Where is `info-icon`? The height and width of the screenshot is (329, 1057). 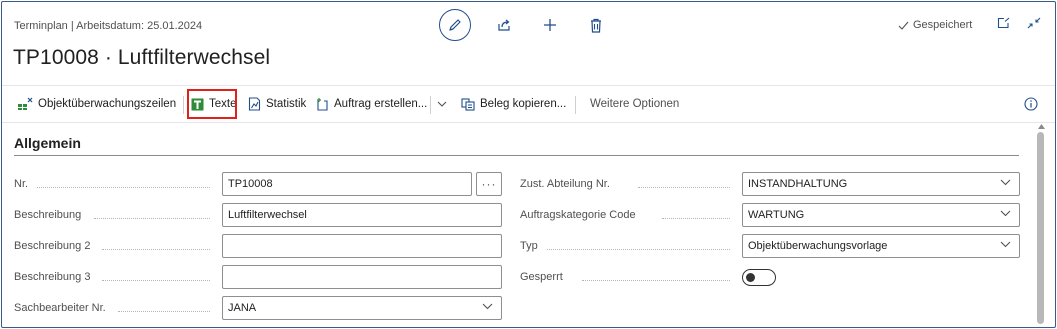 info-icon is located at coordinates (1031, 104).